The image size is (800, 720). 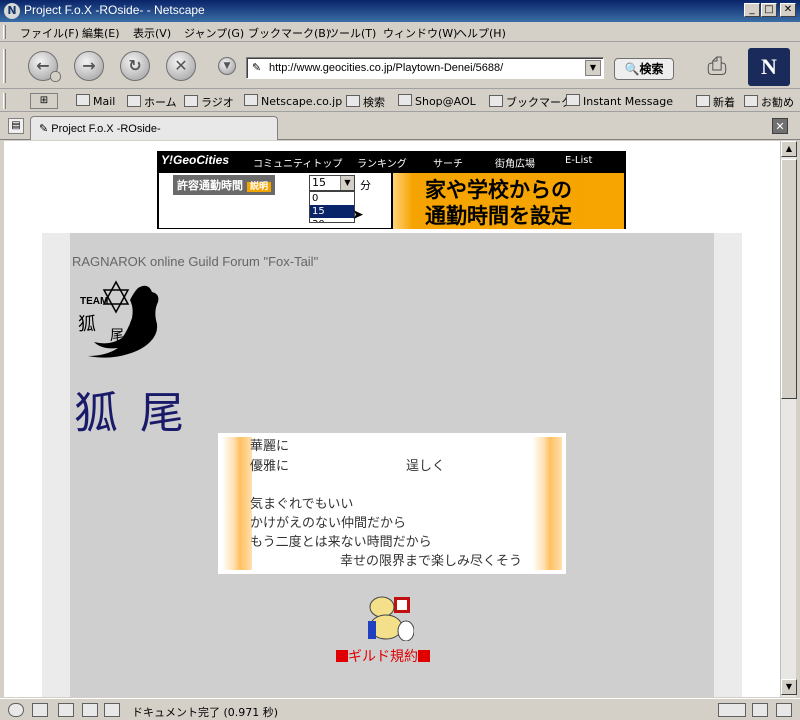 What do you see at coordinates (256, 67) in the screenshot?
I see `page-proxy-icon: ✎` at bounding box center [256, 67].